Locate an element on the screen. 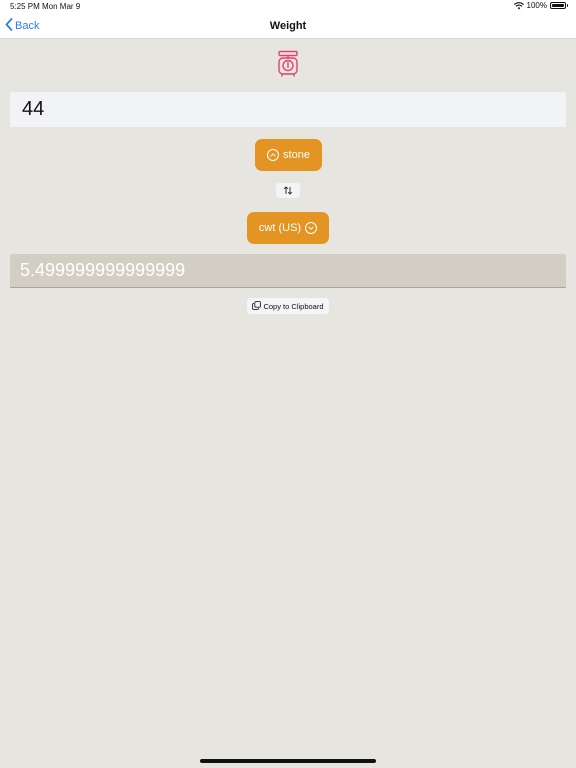  page-title: Weight is located at coordinates (288, 26).